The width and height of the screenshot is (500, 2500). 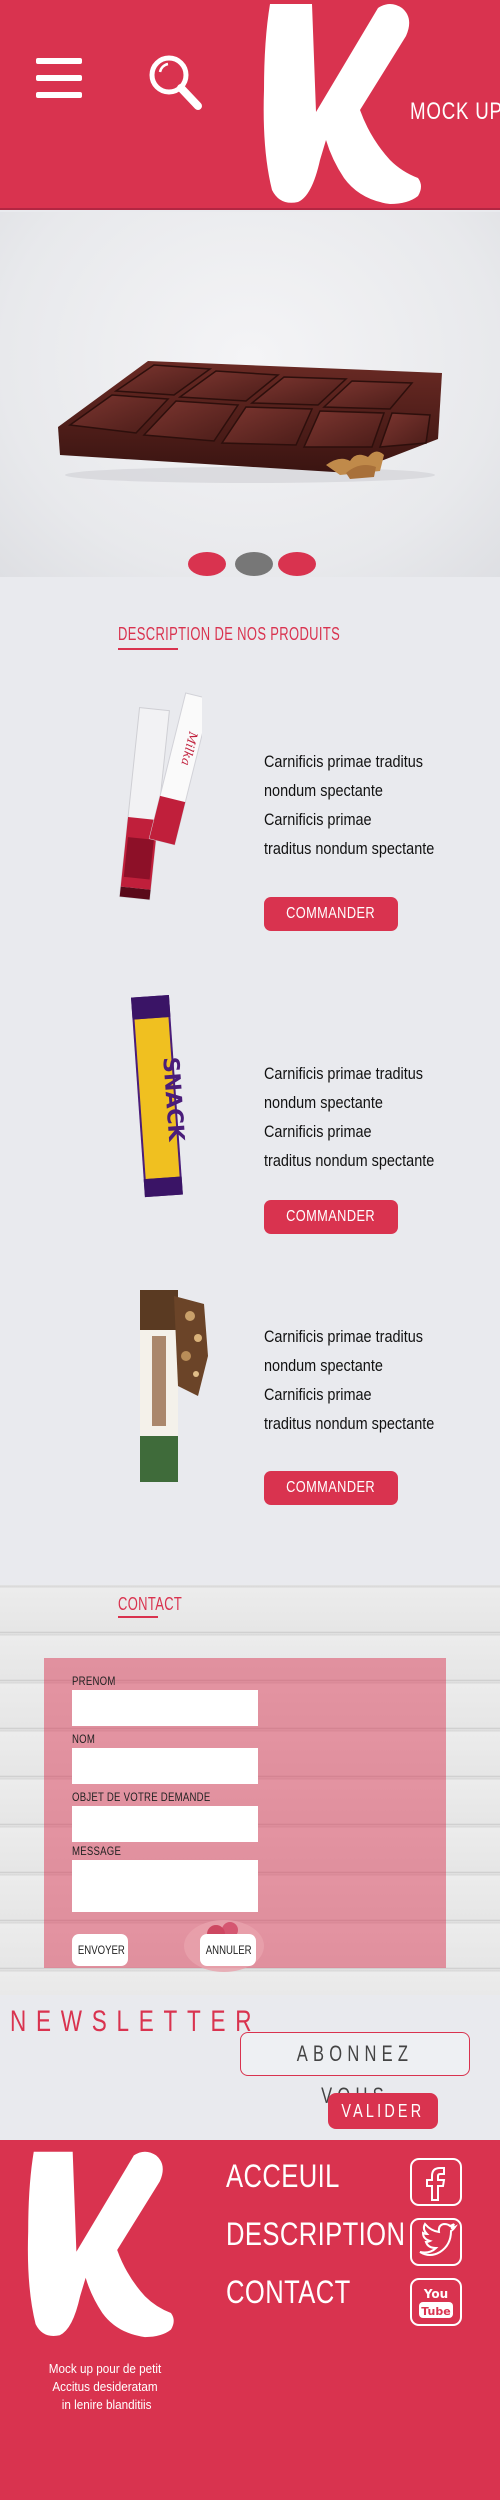 What do you see at coordinates (436, 2182) in the screenshot?
I see `facebook-icon` at bounding box center [436, 2182].